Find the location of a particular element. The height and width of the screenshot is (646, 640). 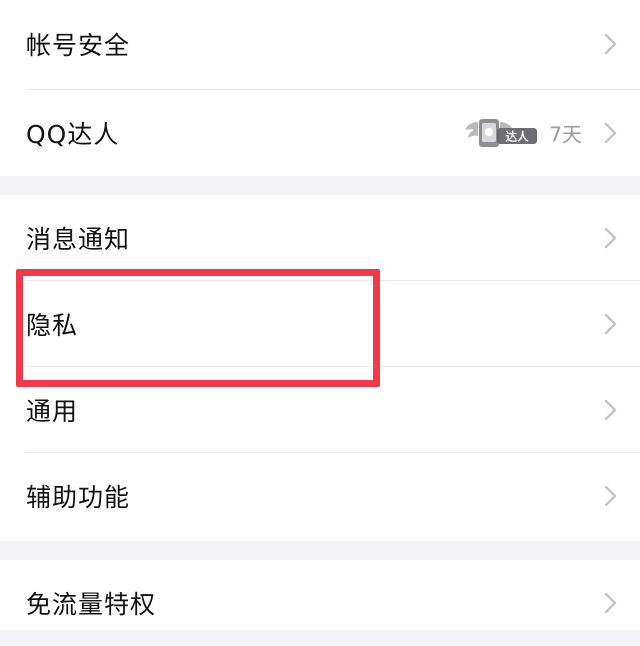

settings-row-notifications: 消息通知 is located at coordinates (320, 238).